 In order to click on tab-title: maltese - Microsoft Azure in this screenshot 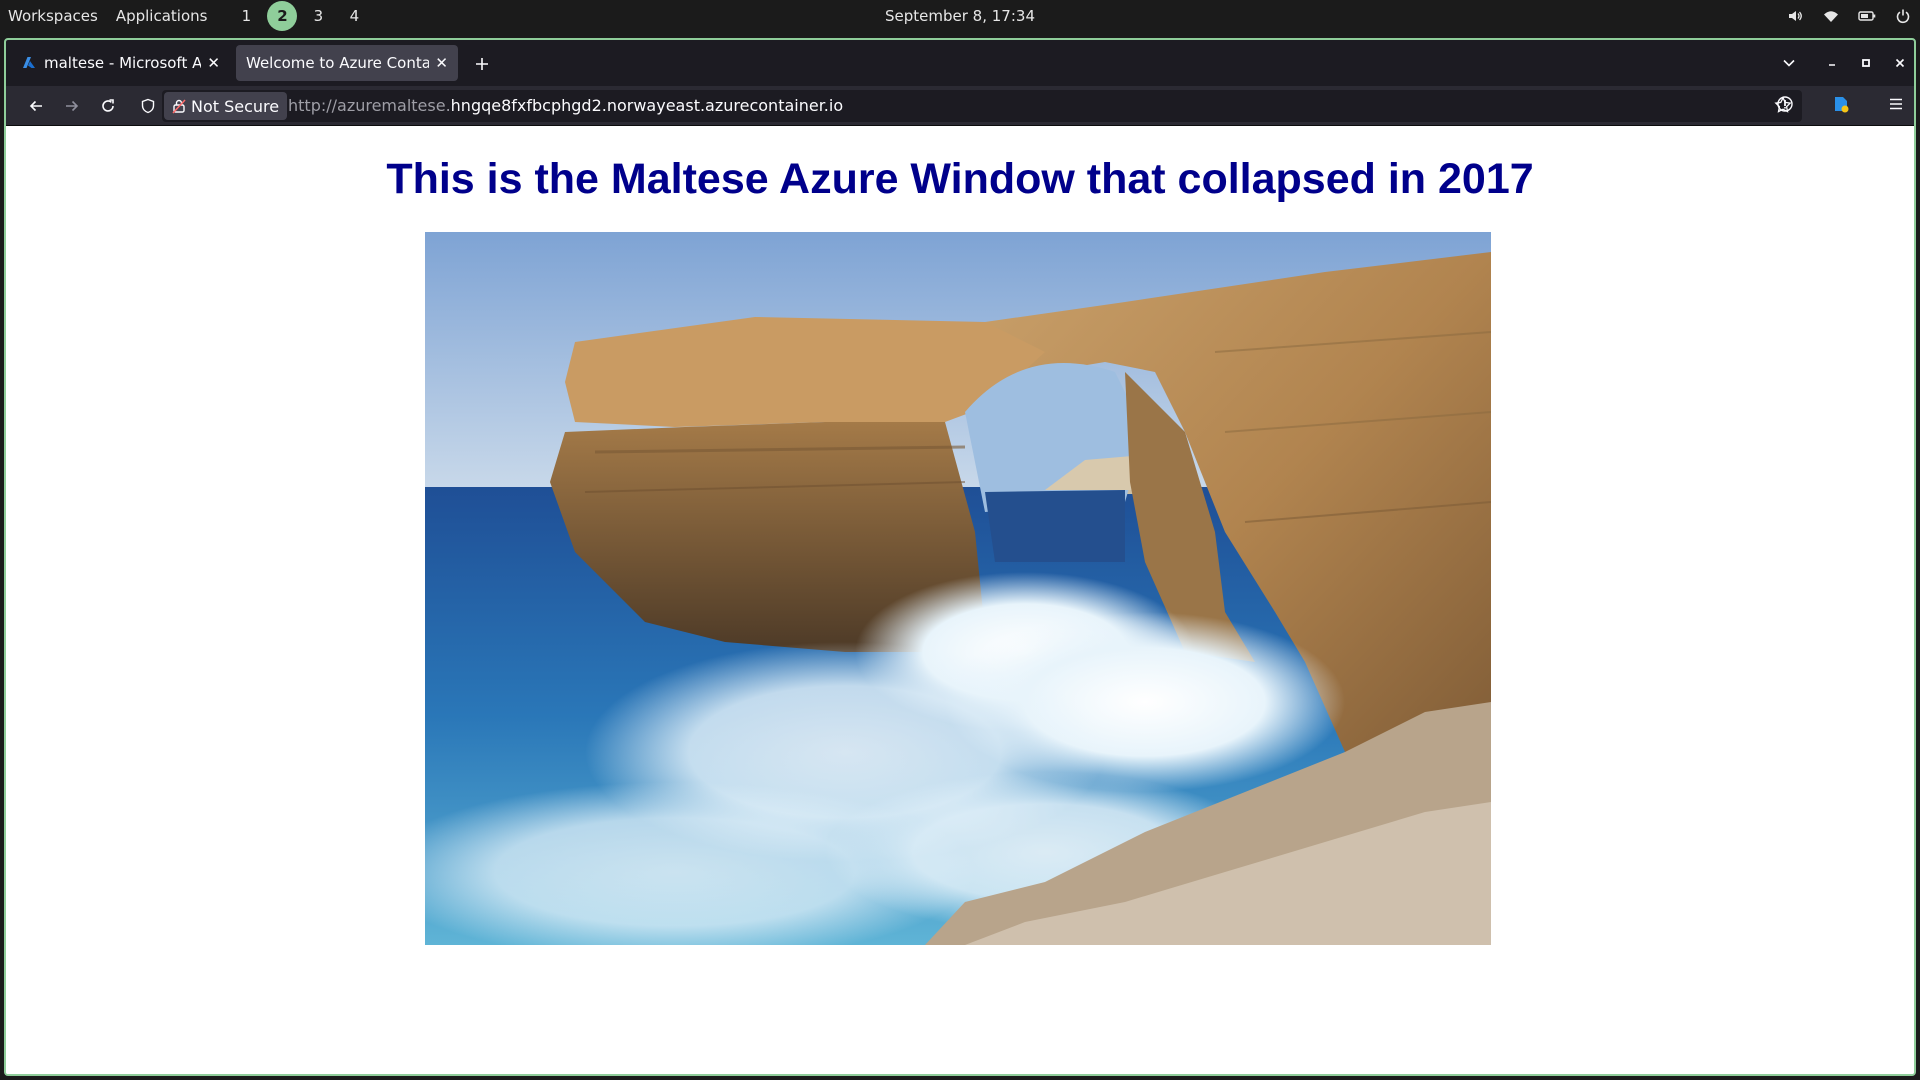, I will do `click(123, 63)`.